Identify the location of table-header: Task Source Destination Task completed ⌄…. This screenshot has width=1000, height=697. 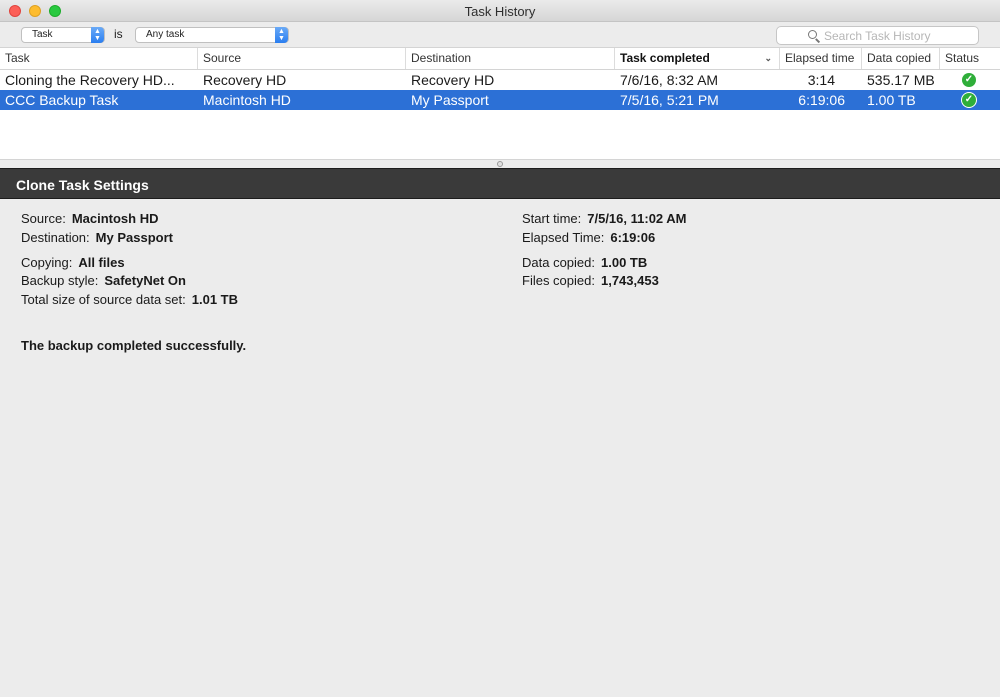
(500, 59).